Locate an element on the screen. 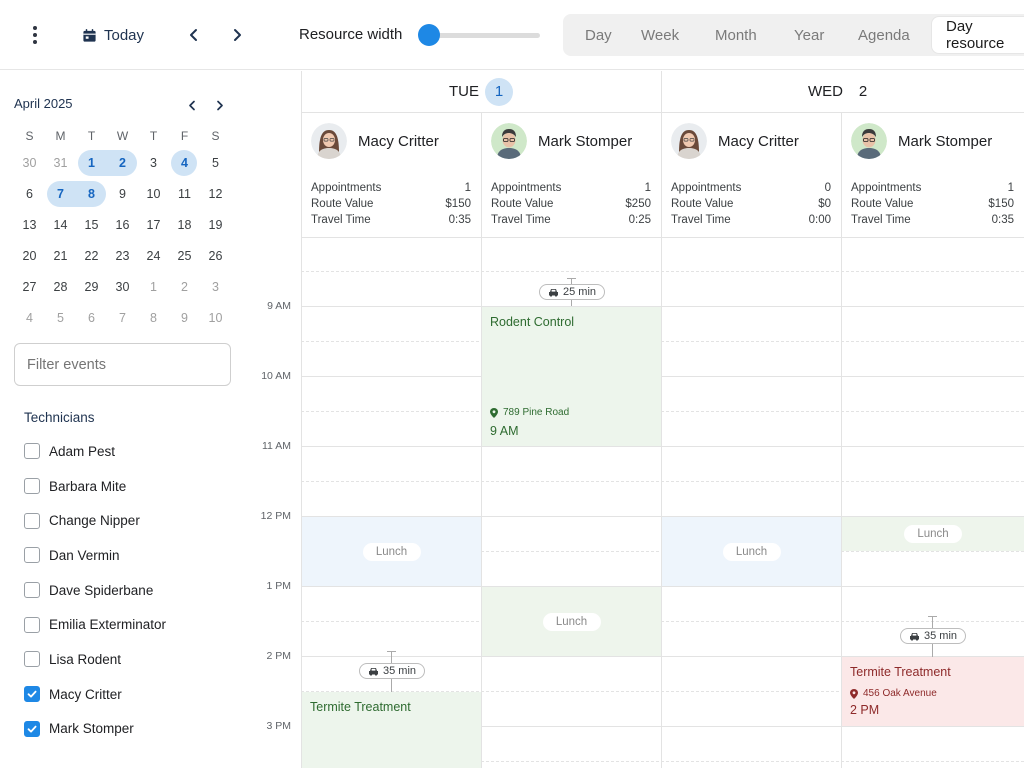  day-header-number: 1 is located at coordinates (499, 91).